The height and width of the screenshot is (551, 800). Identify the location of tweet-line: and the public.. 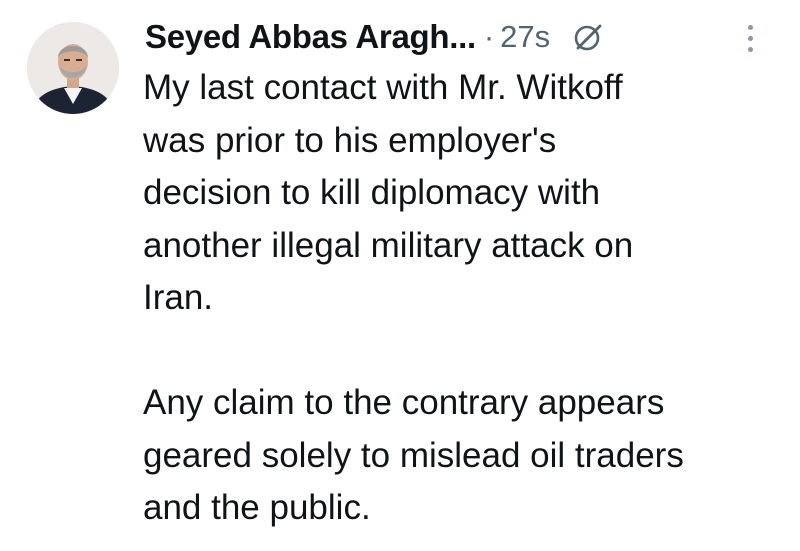
(257, 507).